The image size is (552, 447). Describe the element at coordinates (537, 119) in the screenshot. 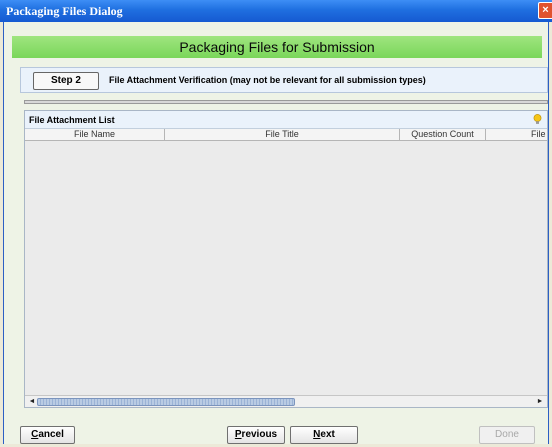

I see `lightbulb-icon` at that location.